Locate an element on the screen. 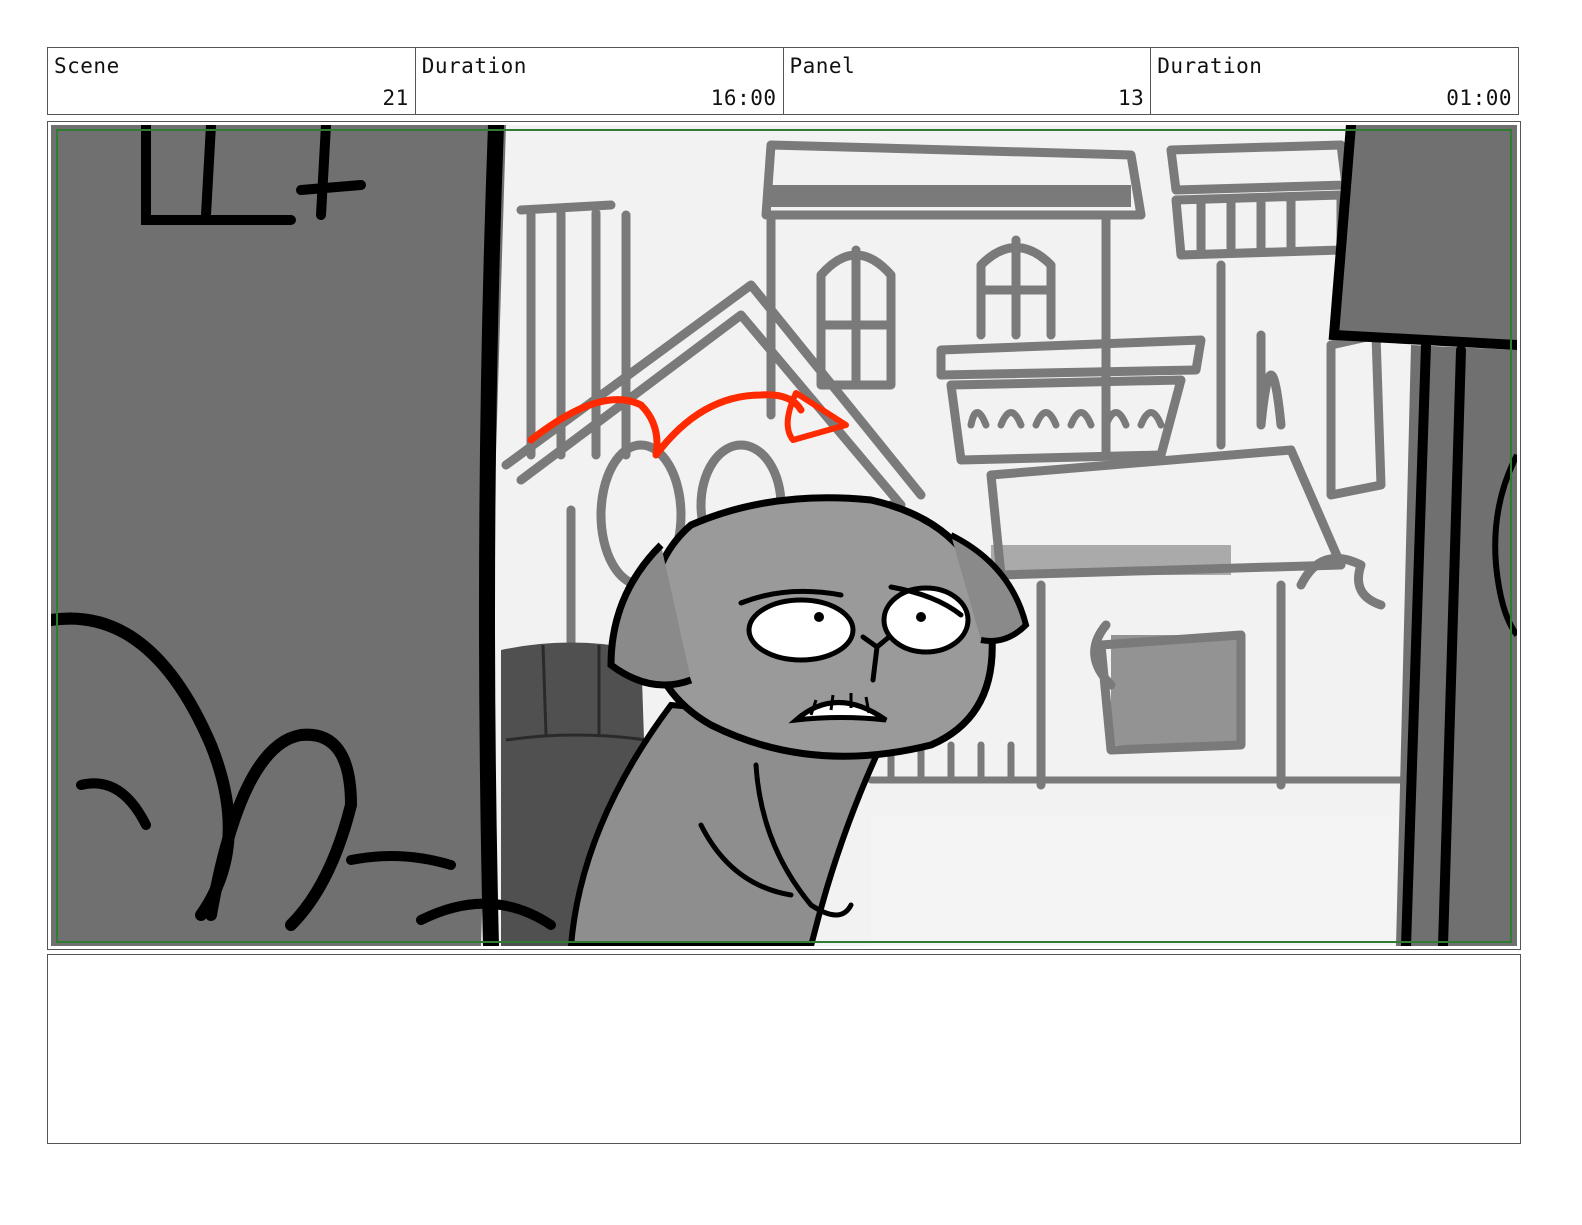 The image size is (1582, 1225). panel-duration-cell: Duration 01:00 is located at coordinates (1334, 81).